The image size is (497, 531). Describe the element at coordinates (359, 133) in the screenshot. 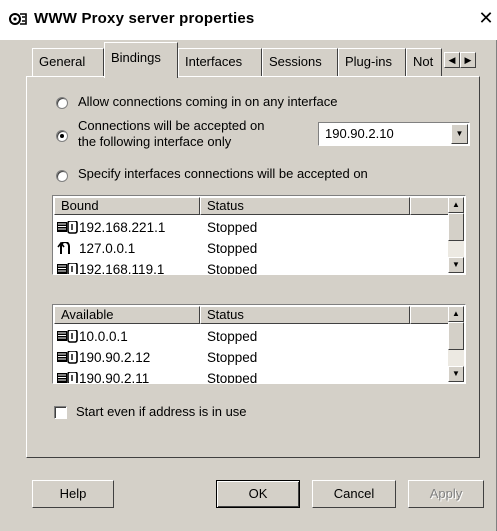

I see `interface-select-value: 190.90.2.10` at that location.